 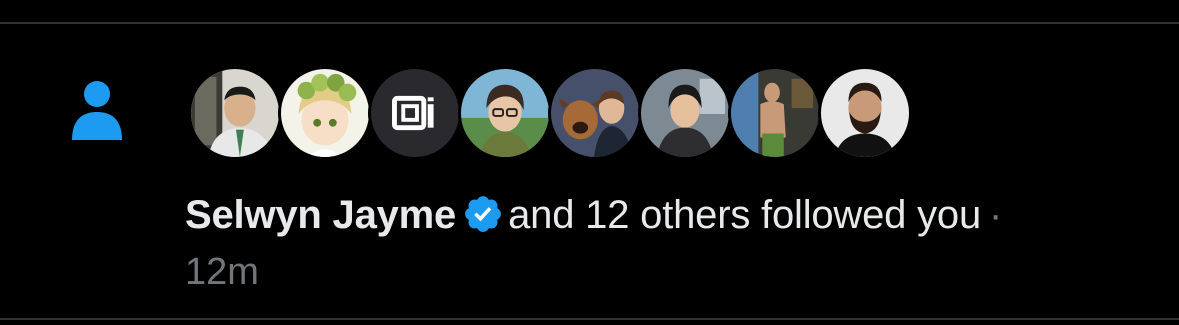 What do you see at coordinates (320, 215) in the screenshot?
I see `follower-name: Selwyn Jayme` at bounding box center [320, 215].